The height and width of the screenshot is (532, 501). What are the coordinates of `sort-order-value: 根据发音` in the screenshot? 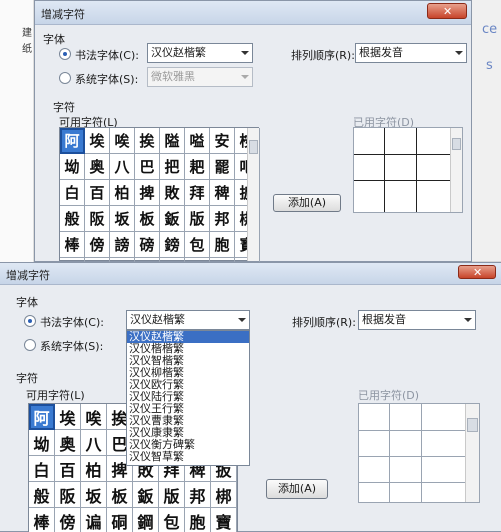 It's located at (381, 52).